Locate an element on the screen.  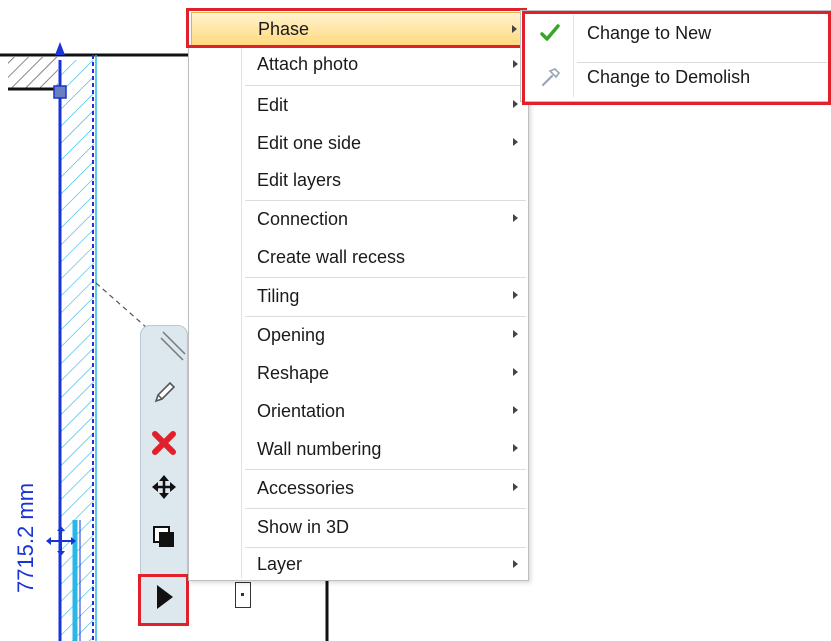
menu-item-tiling: Tiling is located at coordinates (358, 297).